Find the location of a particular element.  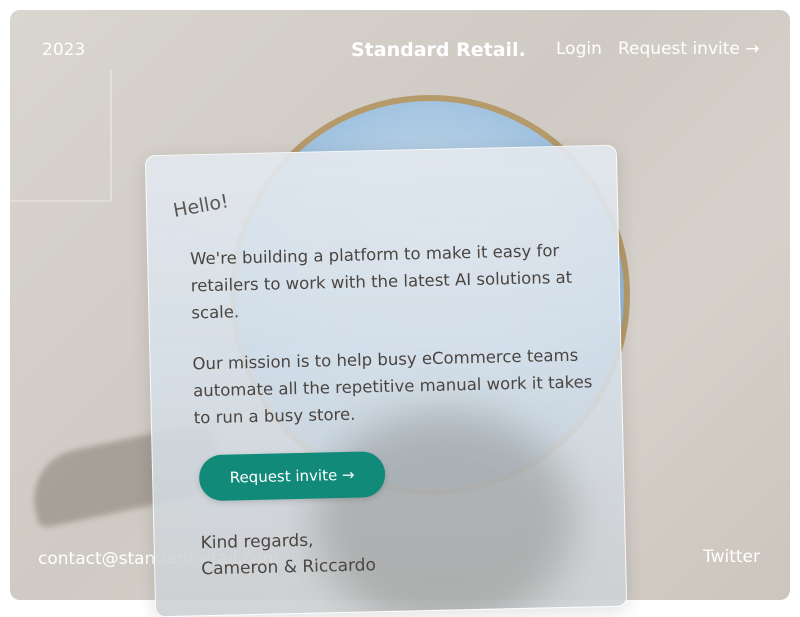

greeting-text: Hello! is located at coordinates (201, 206).